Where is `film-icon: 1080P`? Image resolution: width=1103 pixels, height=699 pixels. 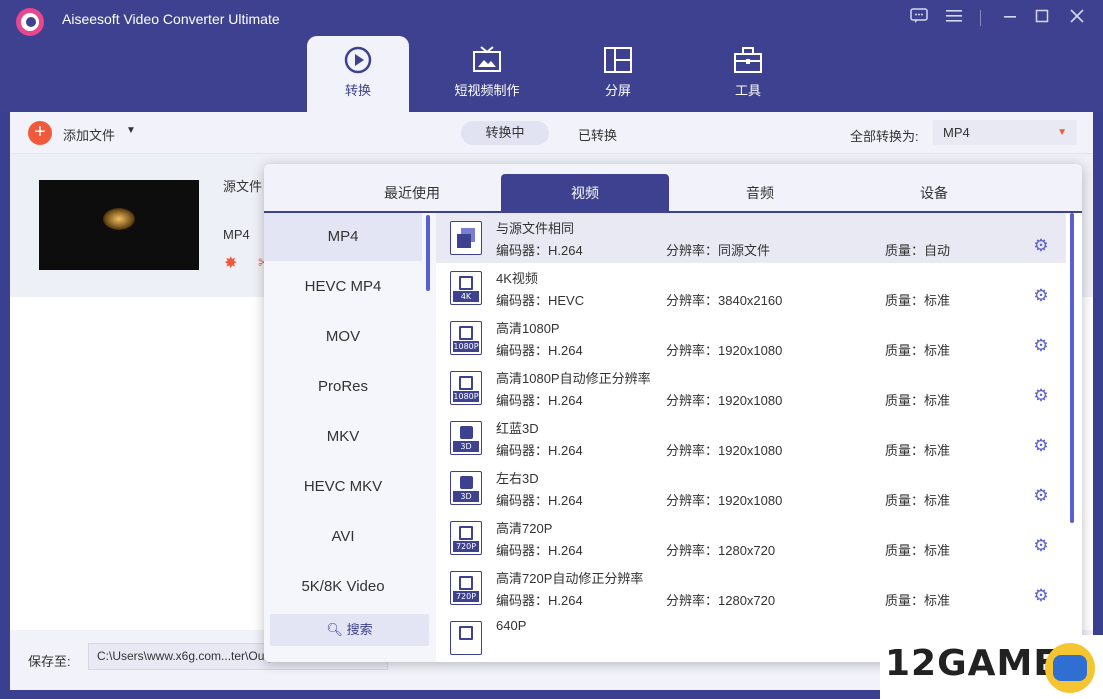 film-icon: 1080P is located at coordinates (466, 388).